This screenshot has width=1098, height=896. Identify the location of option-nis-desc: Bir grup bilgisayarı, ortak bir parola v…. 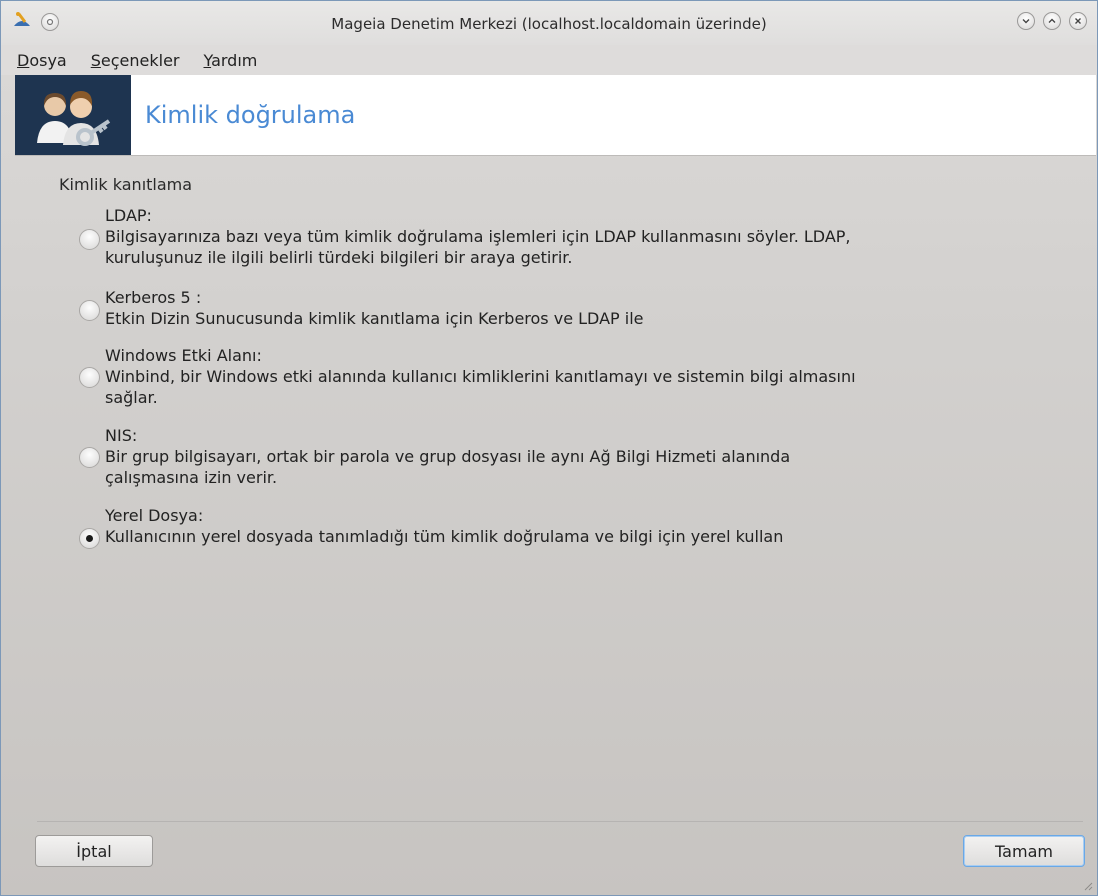
(448, 467).